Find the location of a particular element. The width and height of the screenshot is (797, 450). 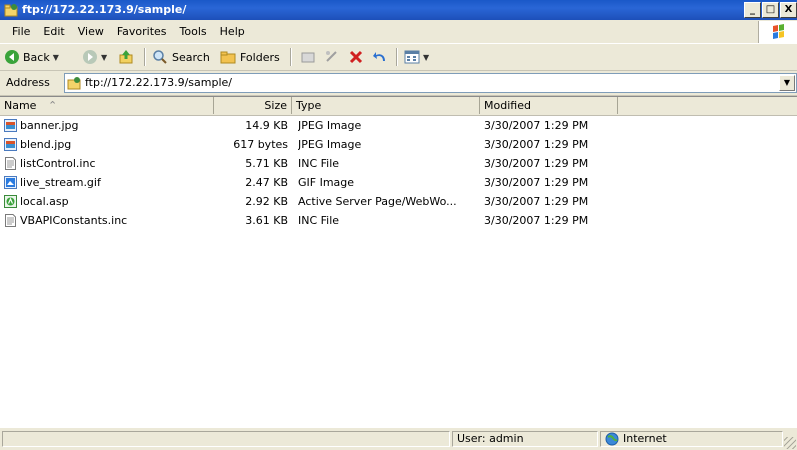

file-size: 617 bytes is located at coordinates (260, 144).